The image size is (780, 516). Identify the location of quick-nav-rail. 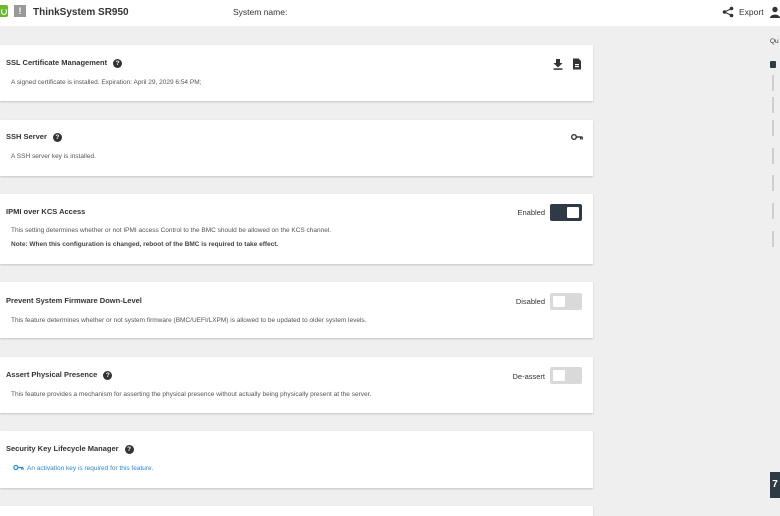
(773, 155).